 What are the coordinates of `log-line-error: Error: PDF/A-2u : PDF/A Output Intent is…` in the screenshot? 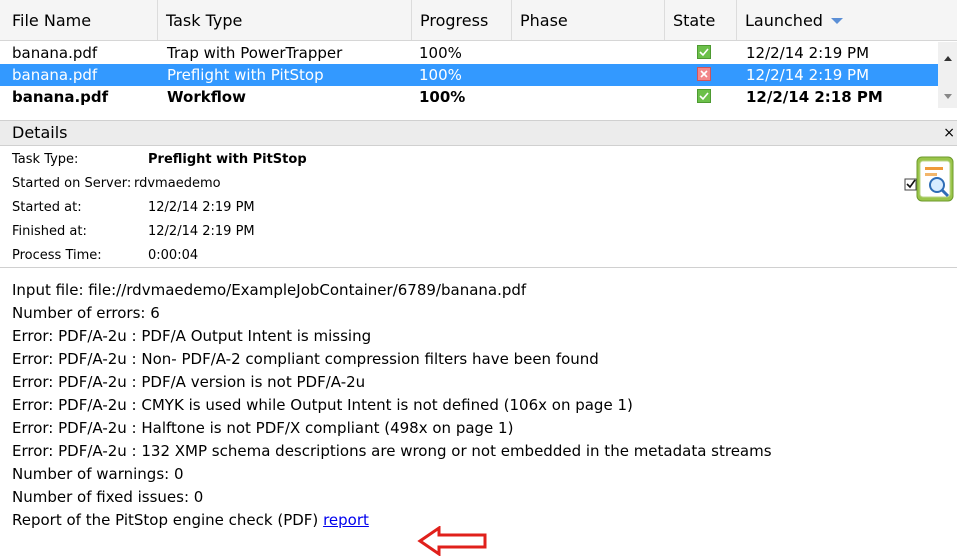 It's located at (192, 336).